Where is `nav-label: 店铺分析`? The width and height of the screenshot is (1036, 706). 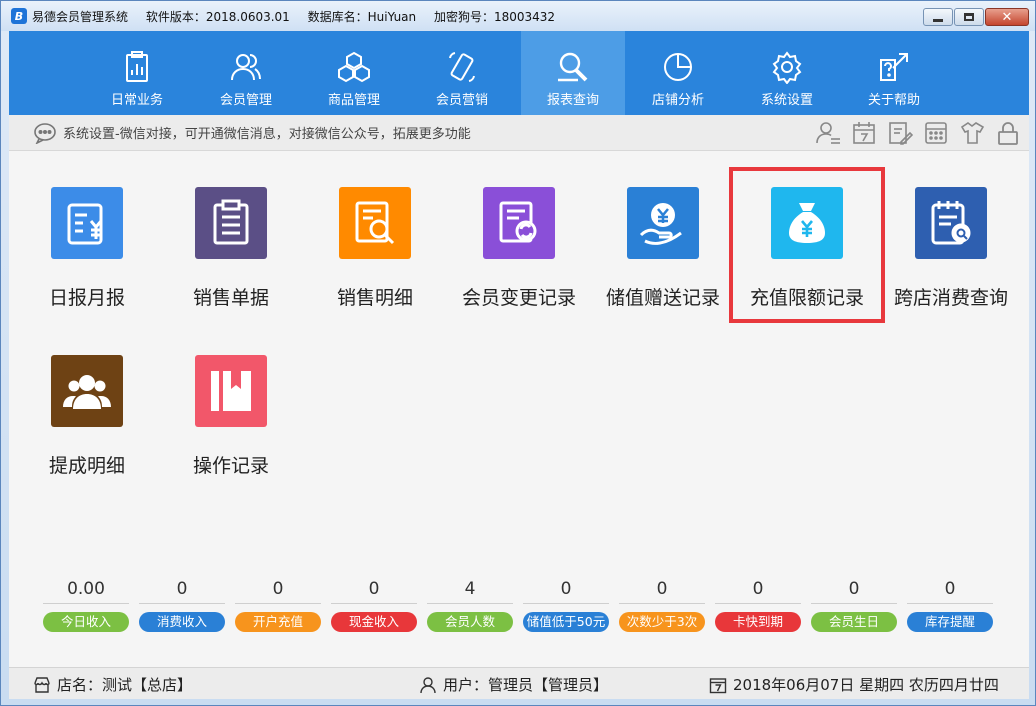
nav-label: 店铺分析 is located at coordinates (677, 100).